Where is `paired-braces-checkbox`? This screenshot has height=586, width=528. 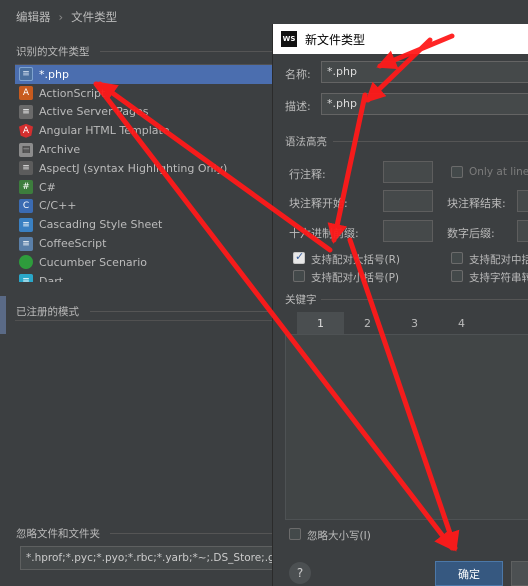 paired-braces-checkbox is located at coordinates (299, 257).